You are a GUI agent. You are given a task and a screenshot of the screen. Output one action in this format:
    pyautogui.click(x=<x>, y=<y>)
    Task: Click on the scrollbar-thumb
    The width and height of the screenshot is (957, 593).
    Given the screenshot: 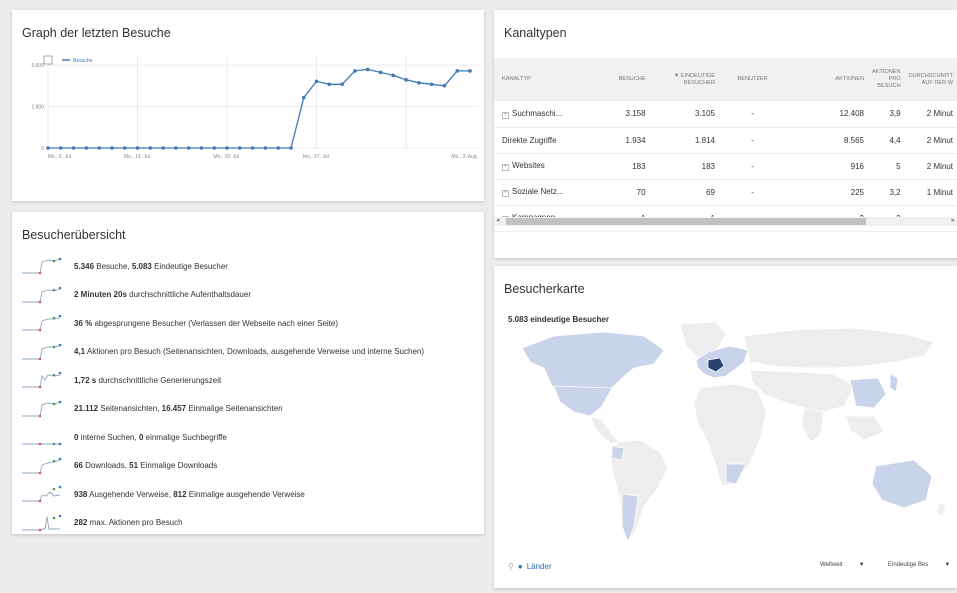 What is the action you would take?
    pyautogui.click(x=686, y=221)
    